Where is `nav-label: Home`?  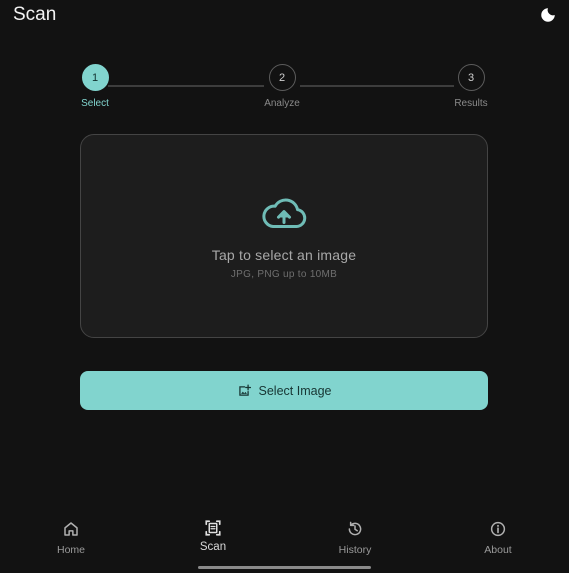 nav-label: Home is located at coordinates (70, 550).